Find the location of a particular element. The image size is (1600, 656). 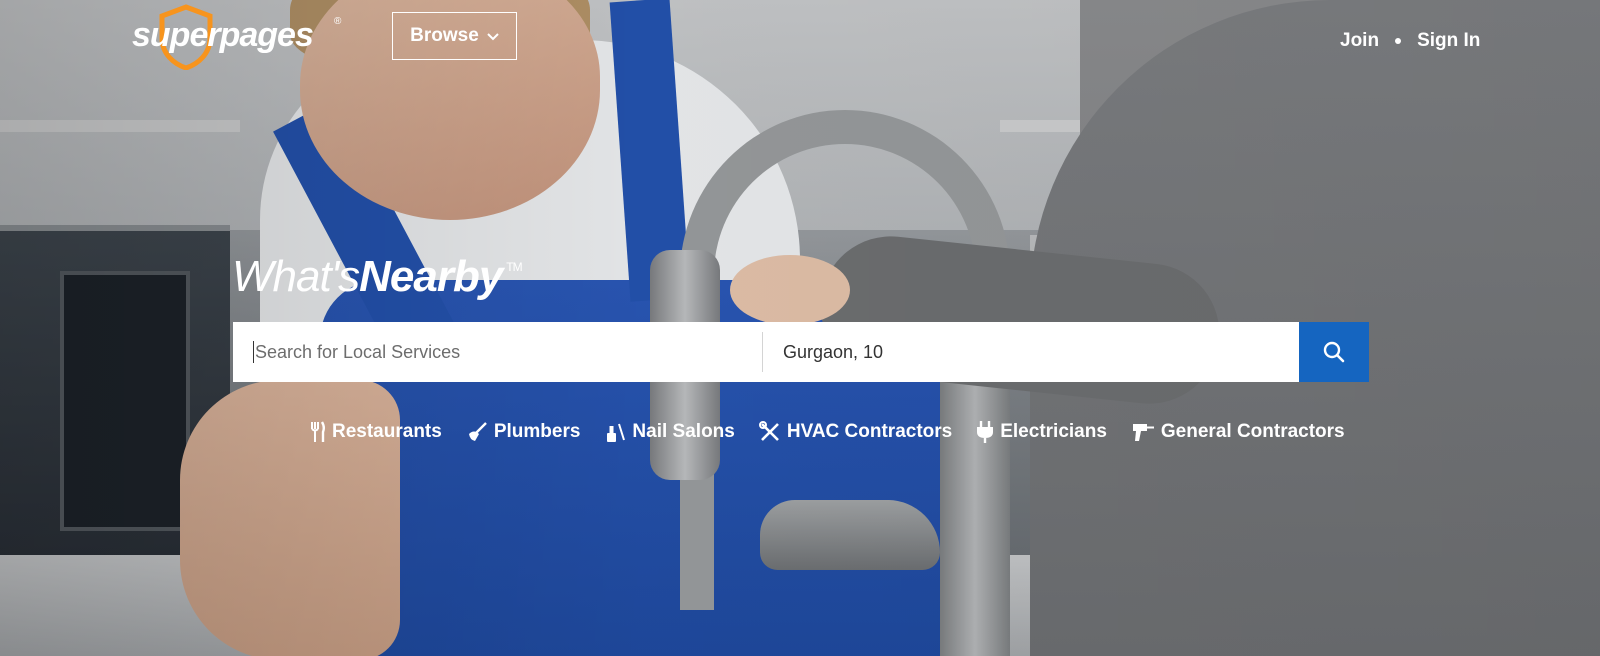

search-button is located at coordinates (1334, 352).